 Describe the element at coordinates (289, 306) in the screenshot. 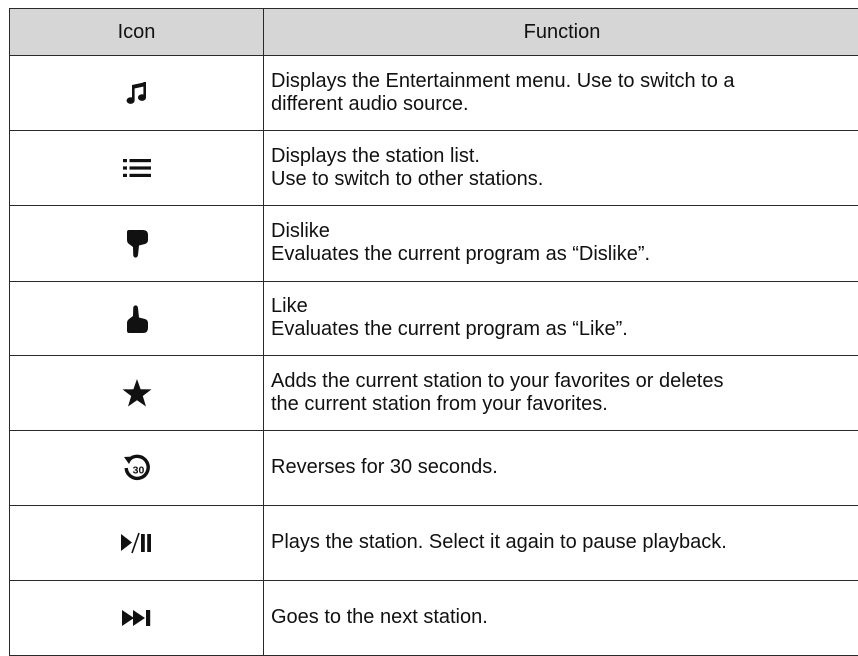

I see `function-text-line: Like` at that location.